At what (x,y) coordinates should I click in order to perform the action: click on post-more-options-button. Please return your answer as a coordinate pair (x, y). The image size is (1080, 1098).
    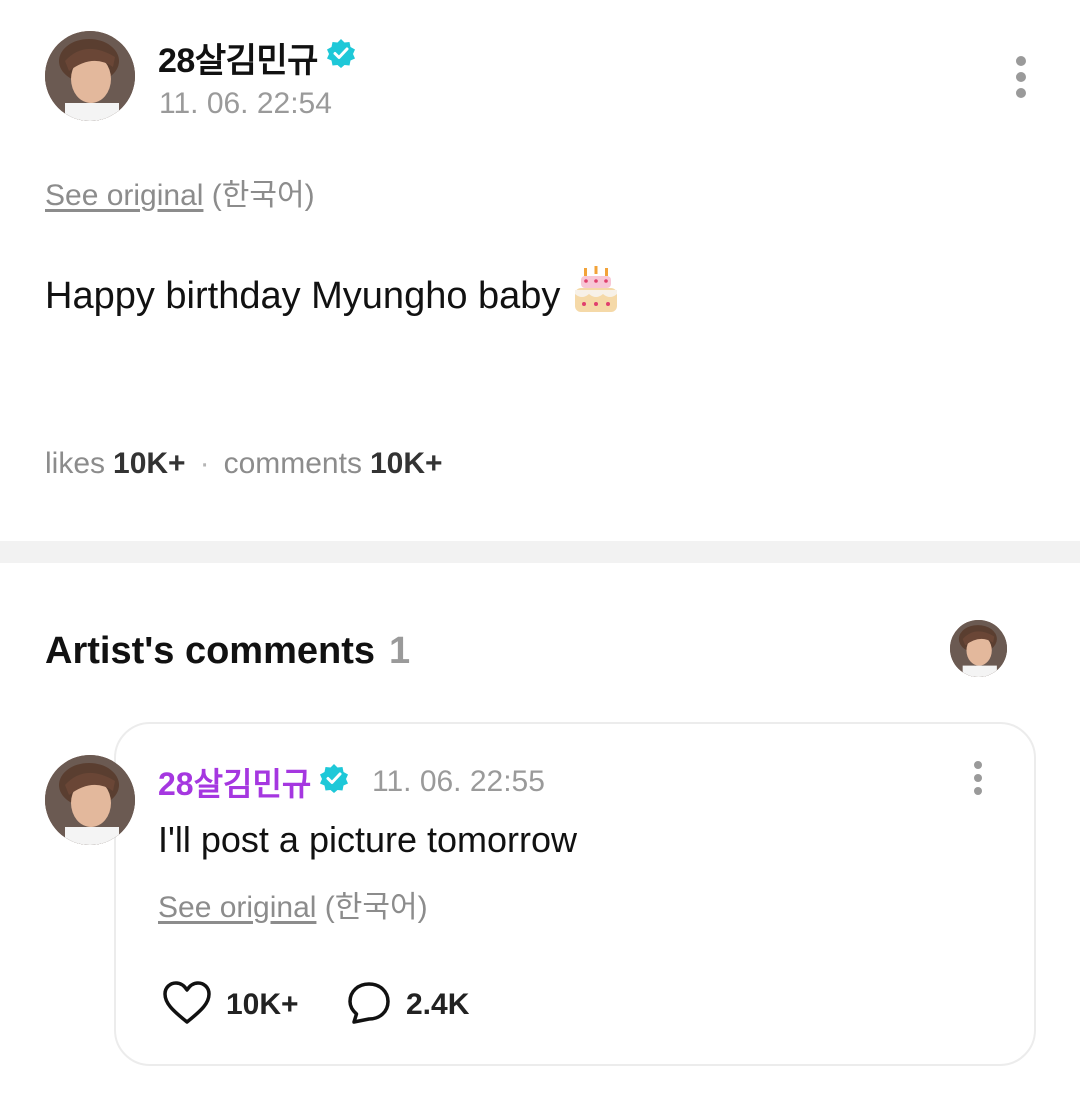
    Looking at the image, I should click on (1021, 77).